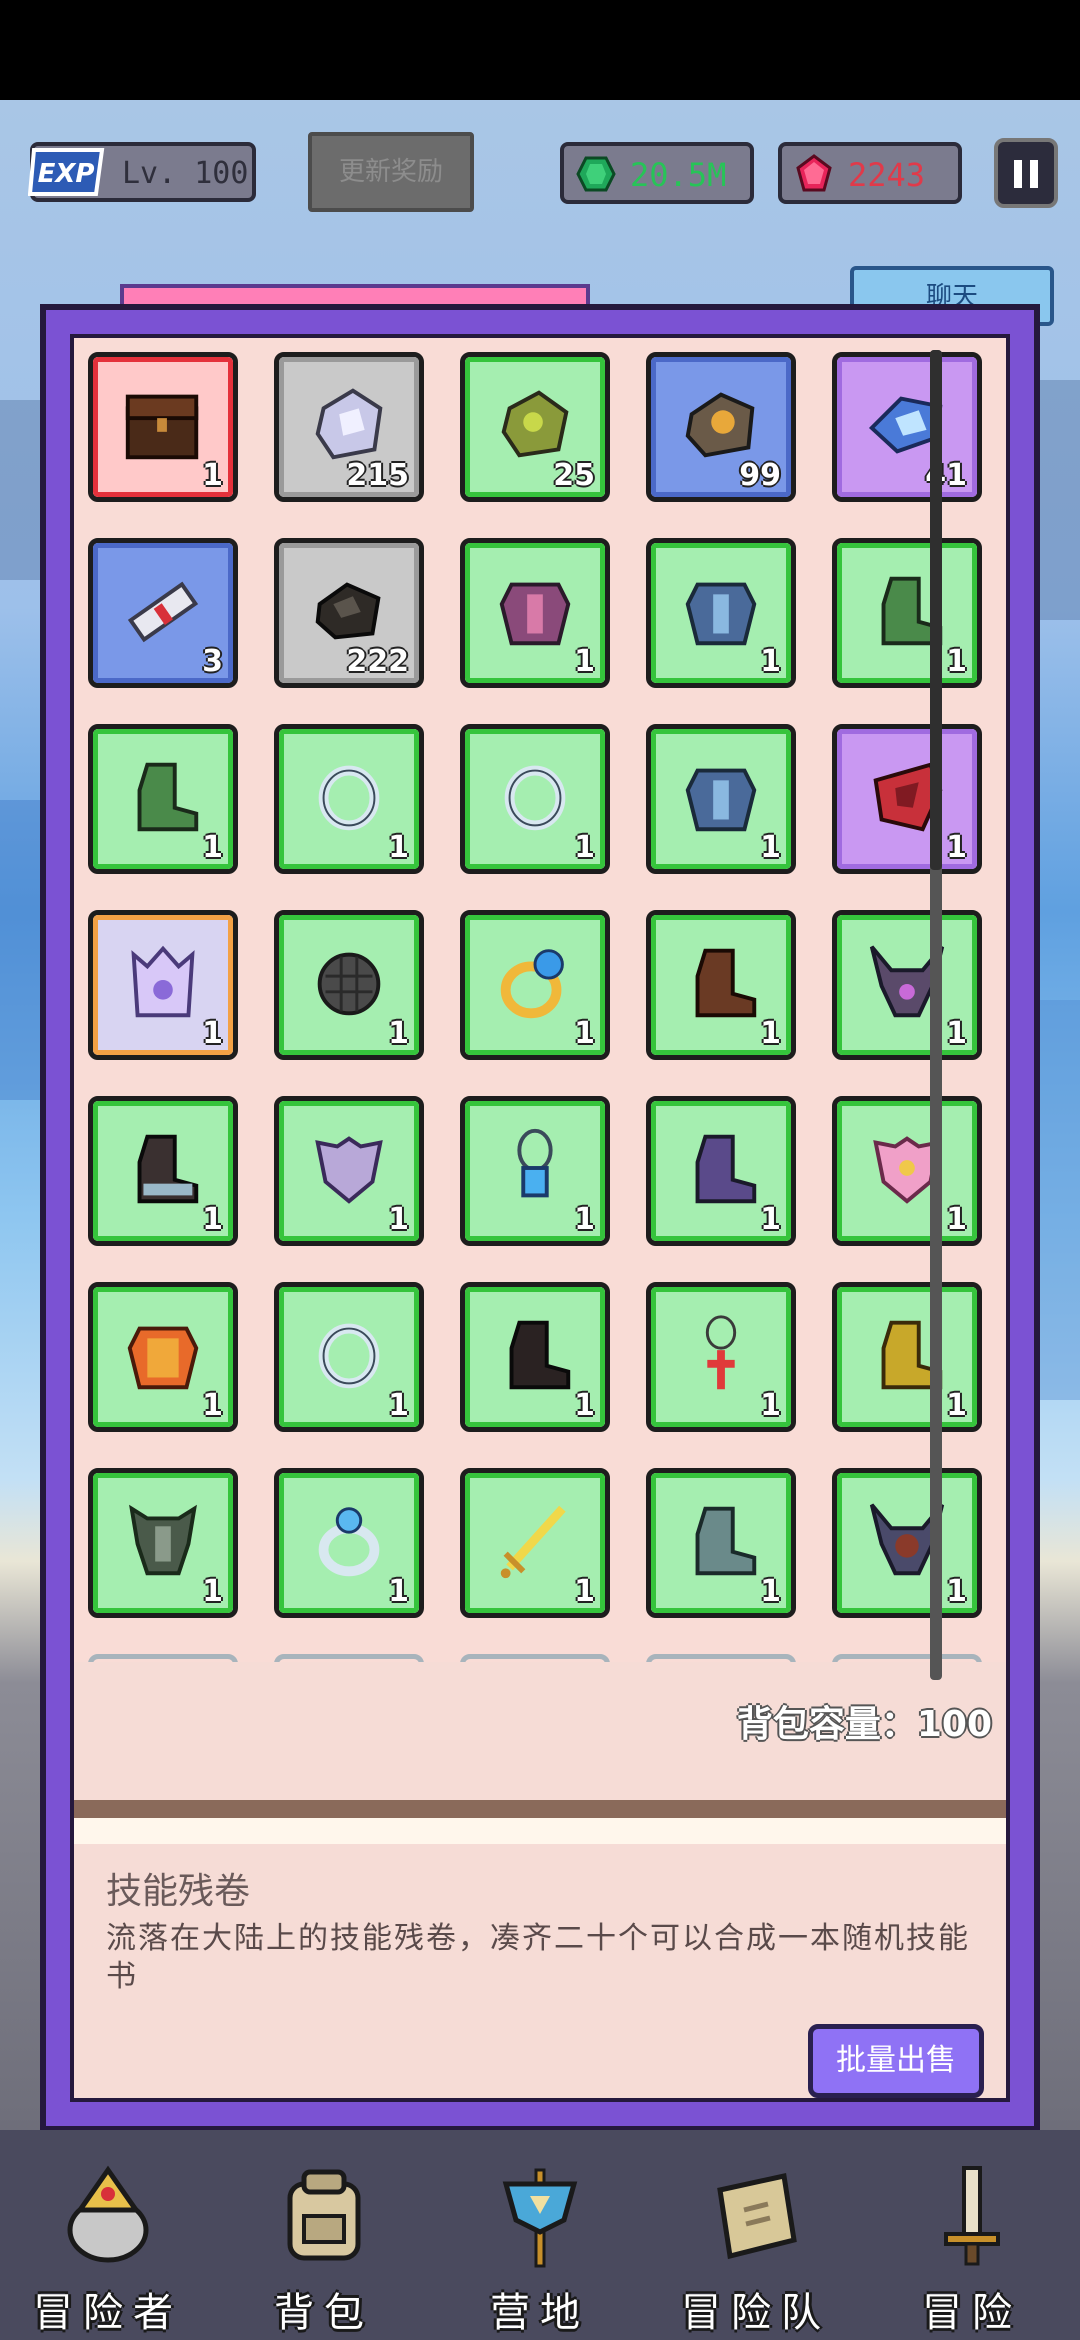 The image size is (1080, 2340). I want to click on inventory-slot: 222, so click(349, 613).